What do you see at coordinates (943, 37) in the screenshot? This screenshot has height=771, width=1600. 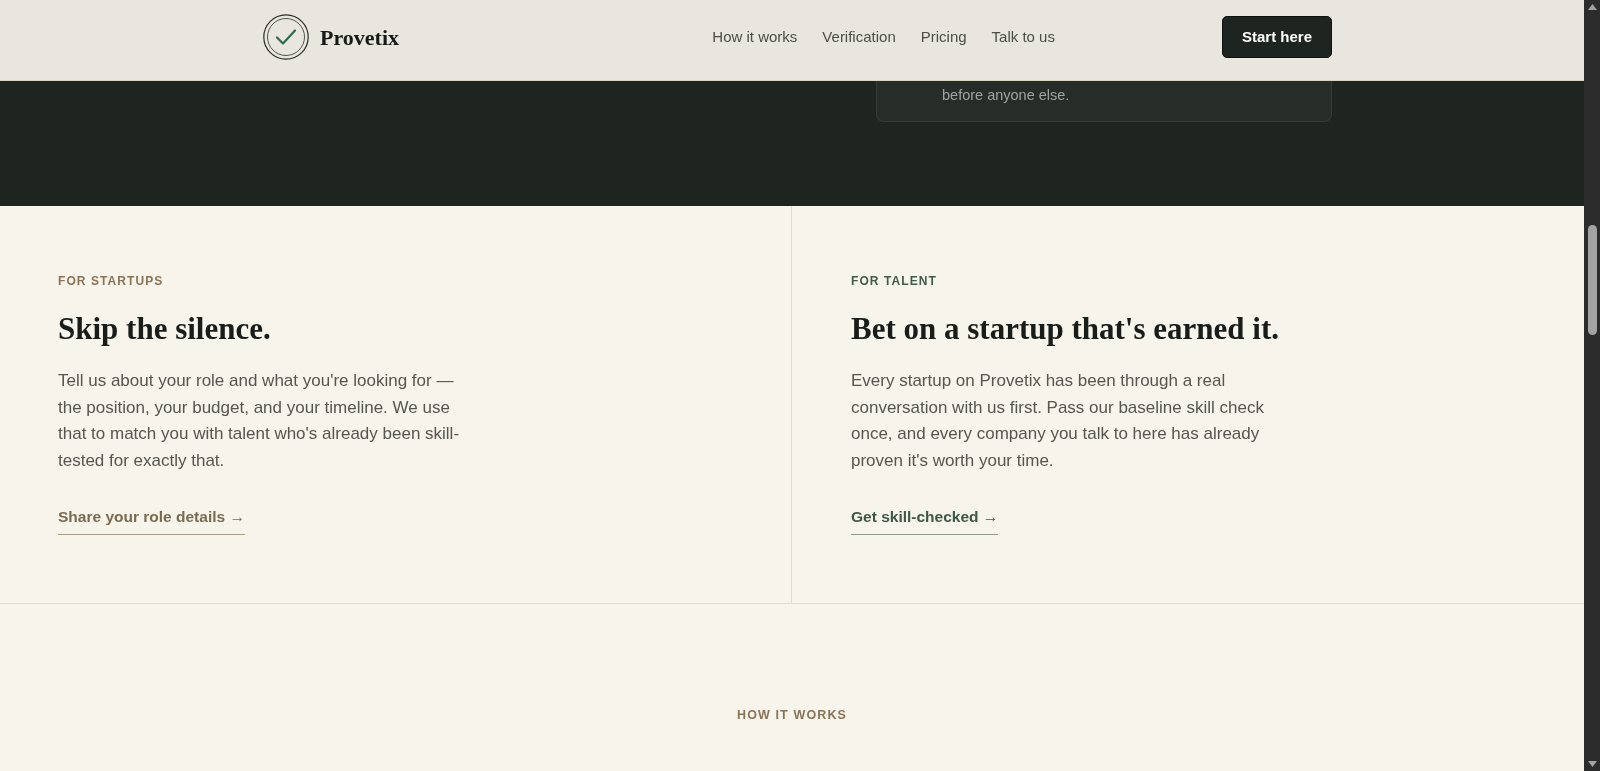 I see `nav-link: Pricing` at bounding box center [943, 37].